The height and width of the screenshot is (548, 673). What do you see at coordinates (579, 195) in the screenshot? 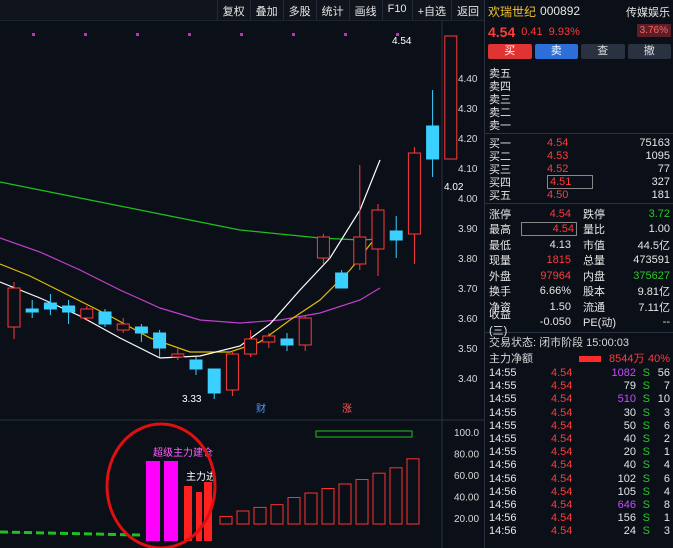
I see `bid-row: 买五 4.50 181` at bounding box center [579, 195].